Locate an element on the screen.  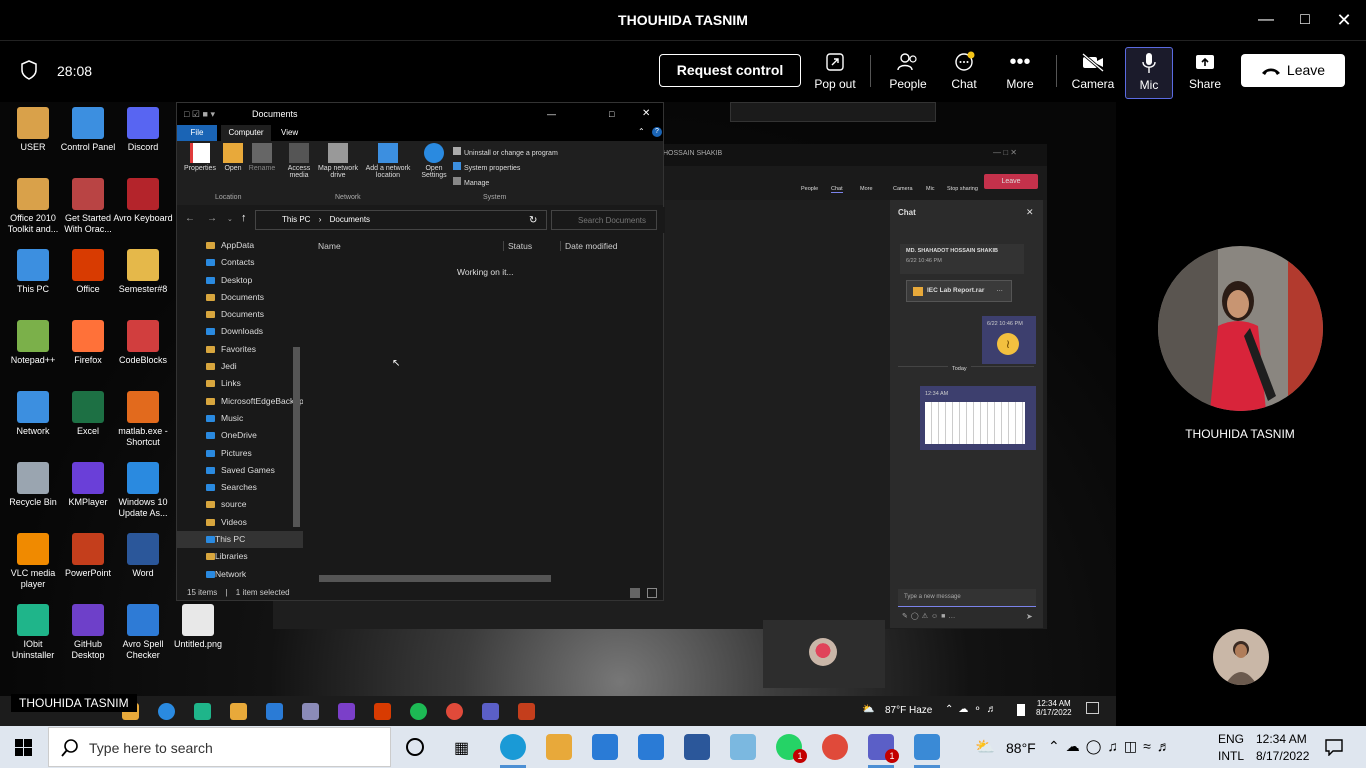
tiles-view-icon is located at coordinates (652, 593).